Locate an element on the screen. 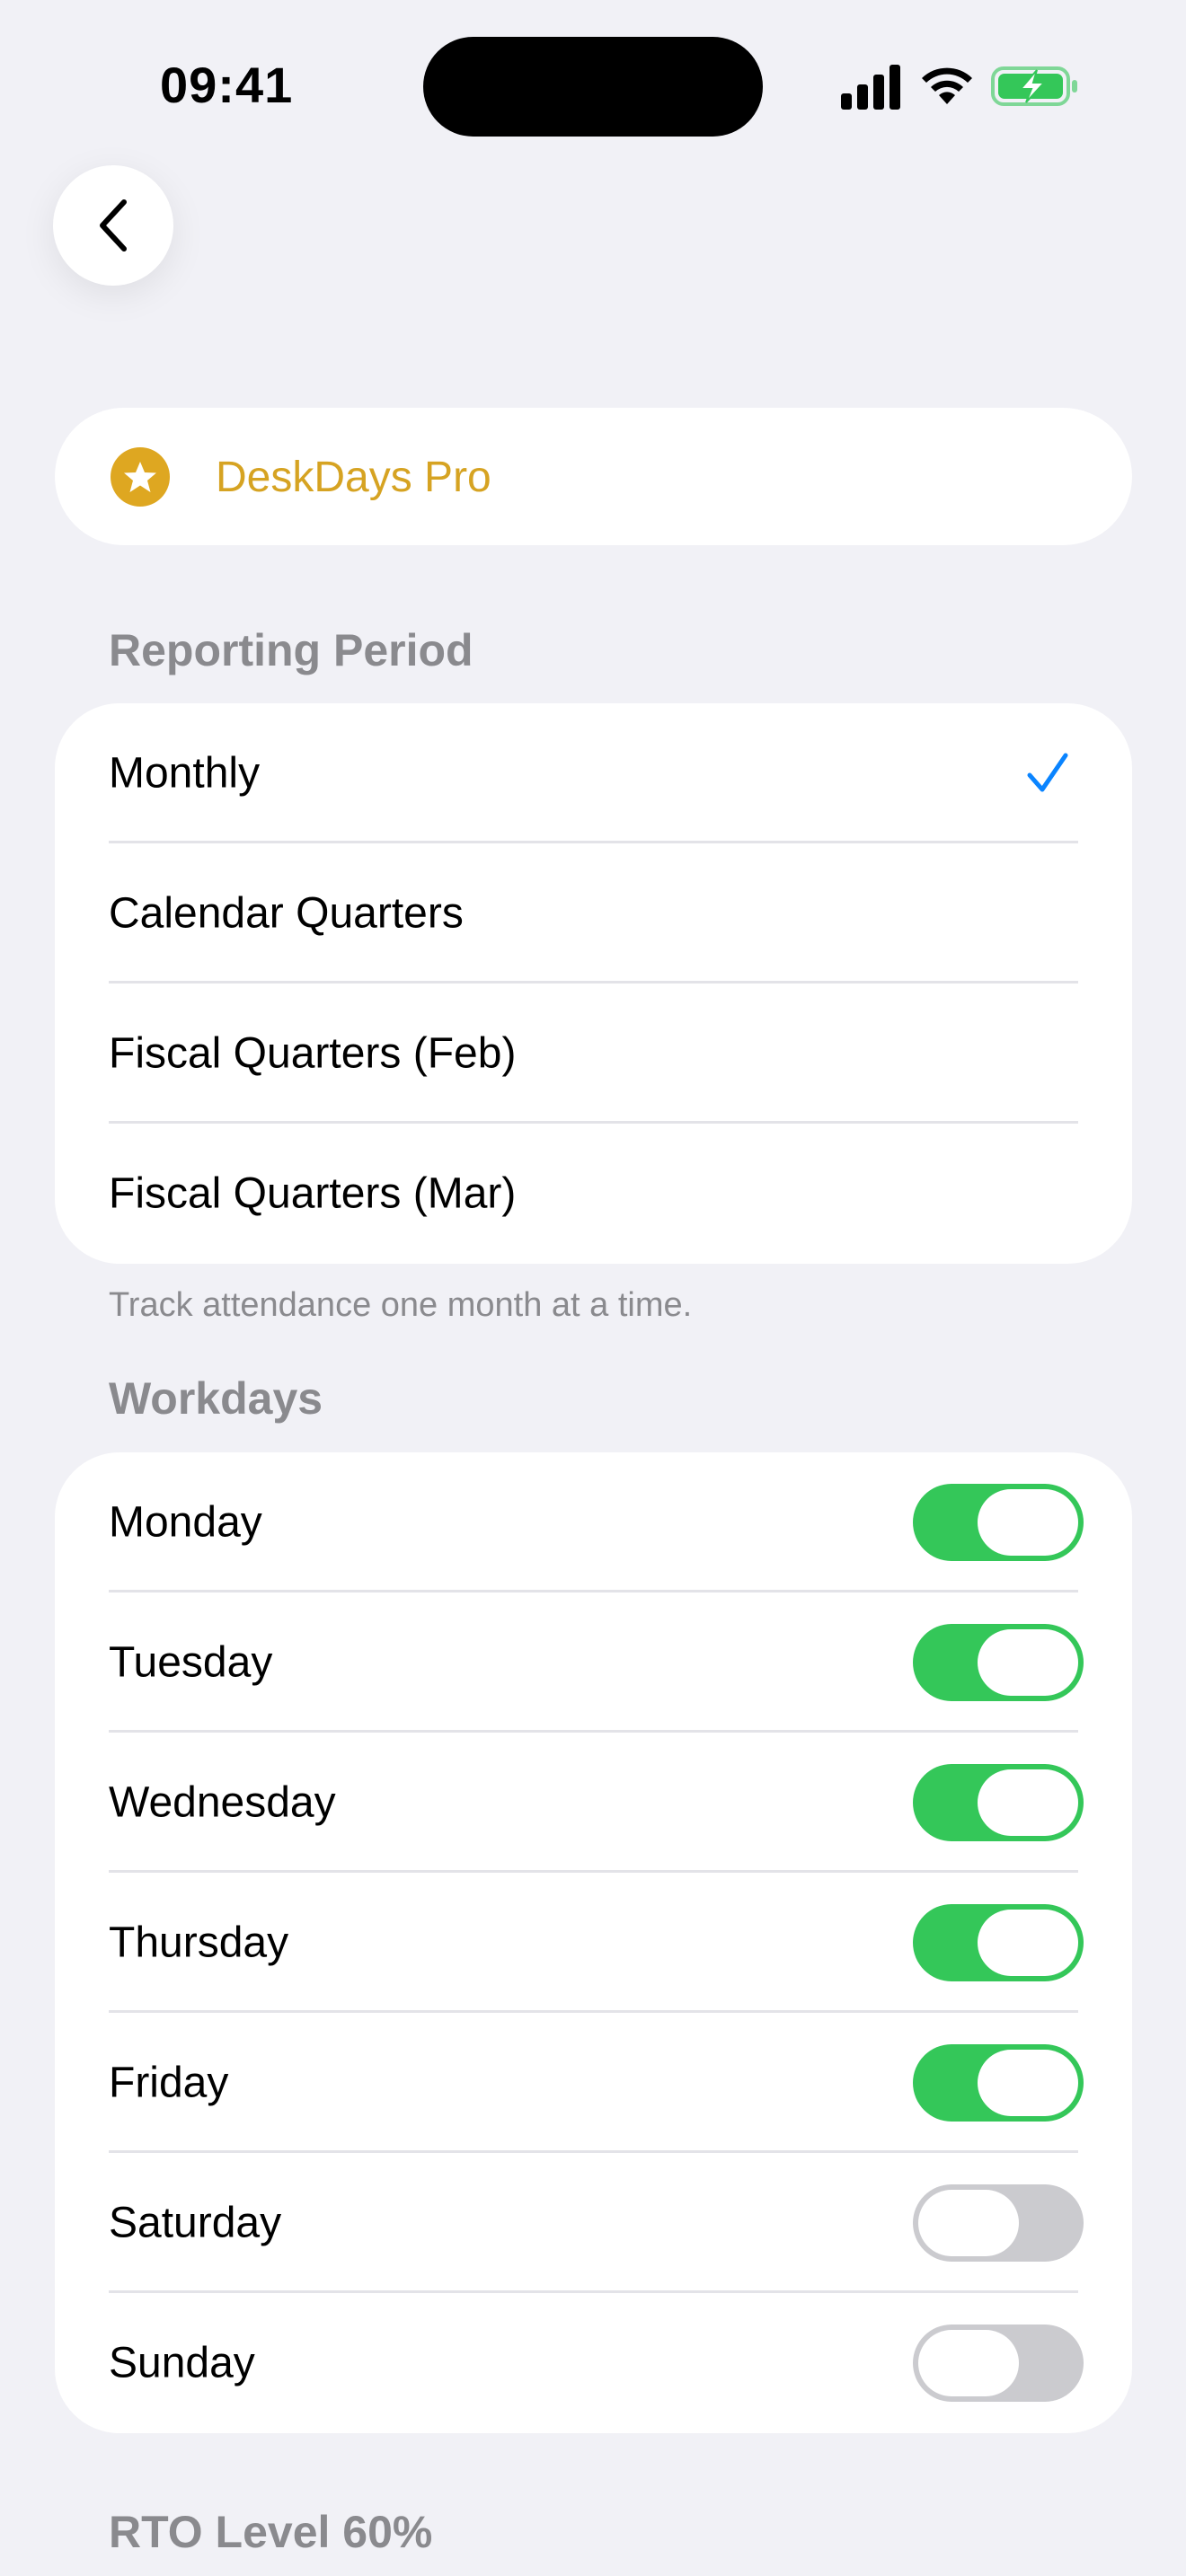 The height and width of the screenshot is (2576, 1186). rto-level-header: RTO Level 60% is located at coordinates (271, 2532).